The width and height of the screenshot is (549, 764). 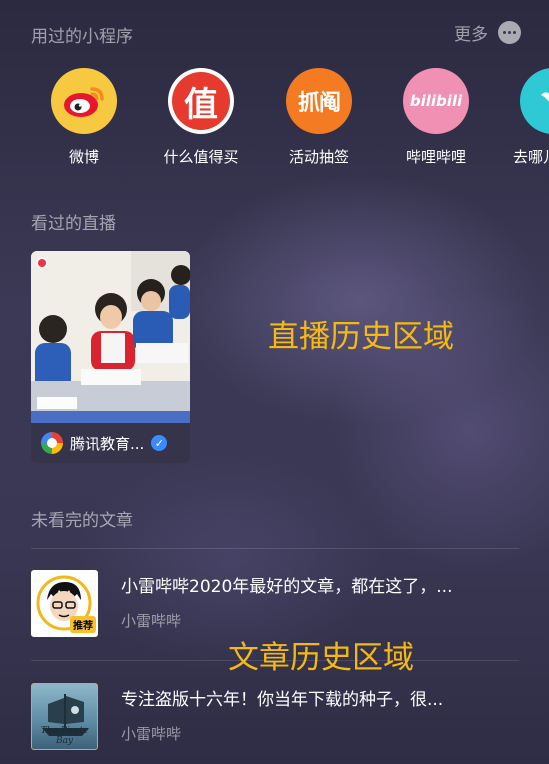 I want to click on verified-check-icon: ✓, so click(x=159, y=443).